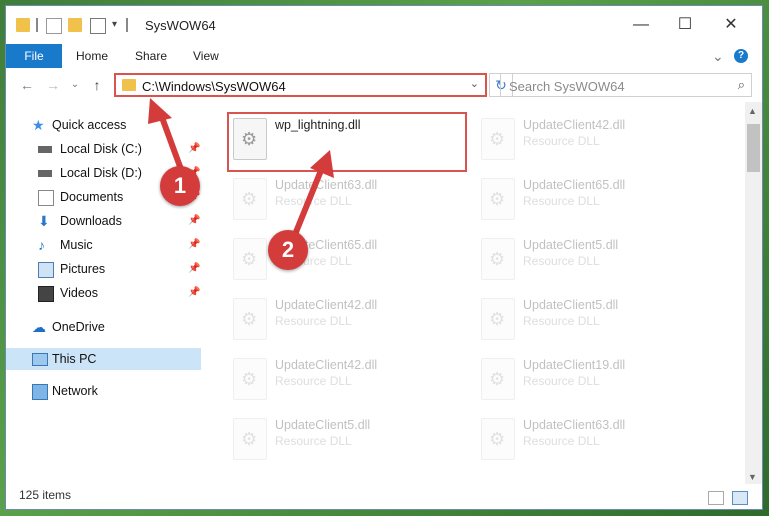 This screenshot has width=769, height=516. I want to click on step-1-badge: 1, so click(180, 186).